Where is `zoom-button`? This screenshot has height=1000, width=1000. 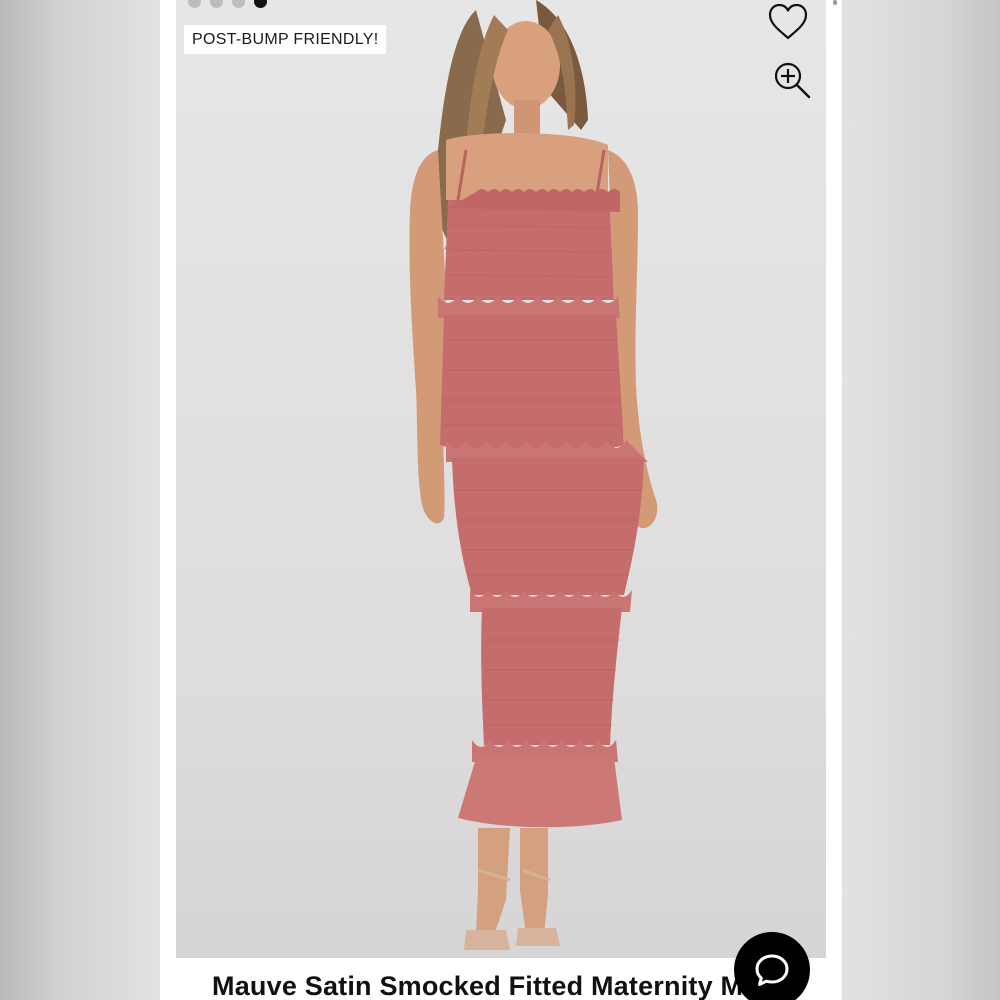 zoom-button is located at coordinates (792, 80).